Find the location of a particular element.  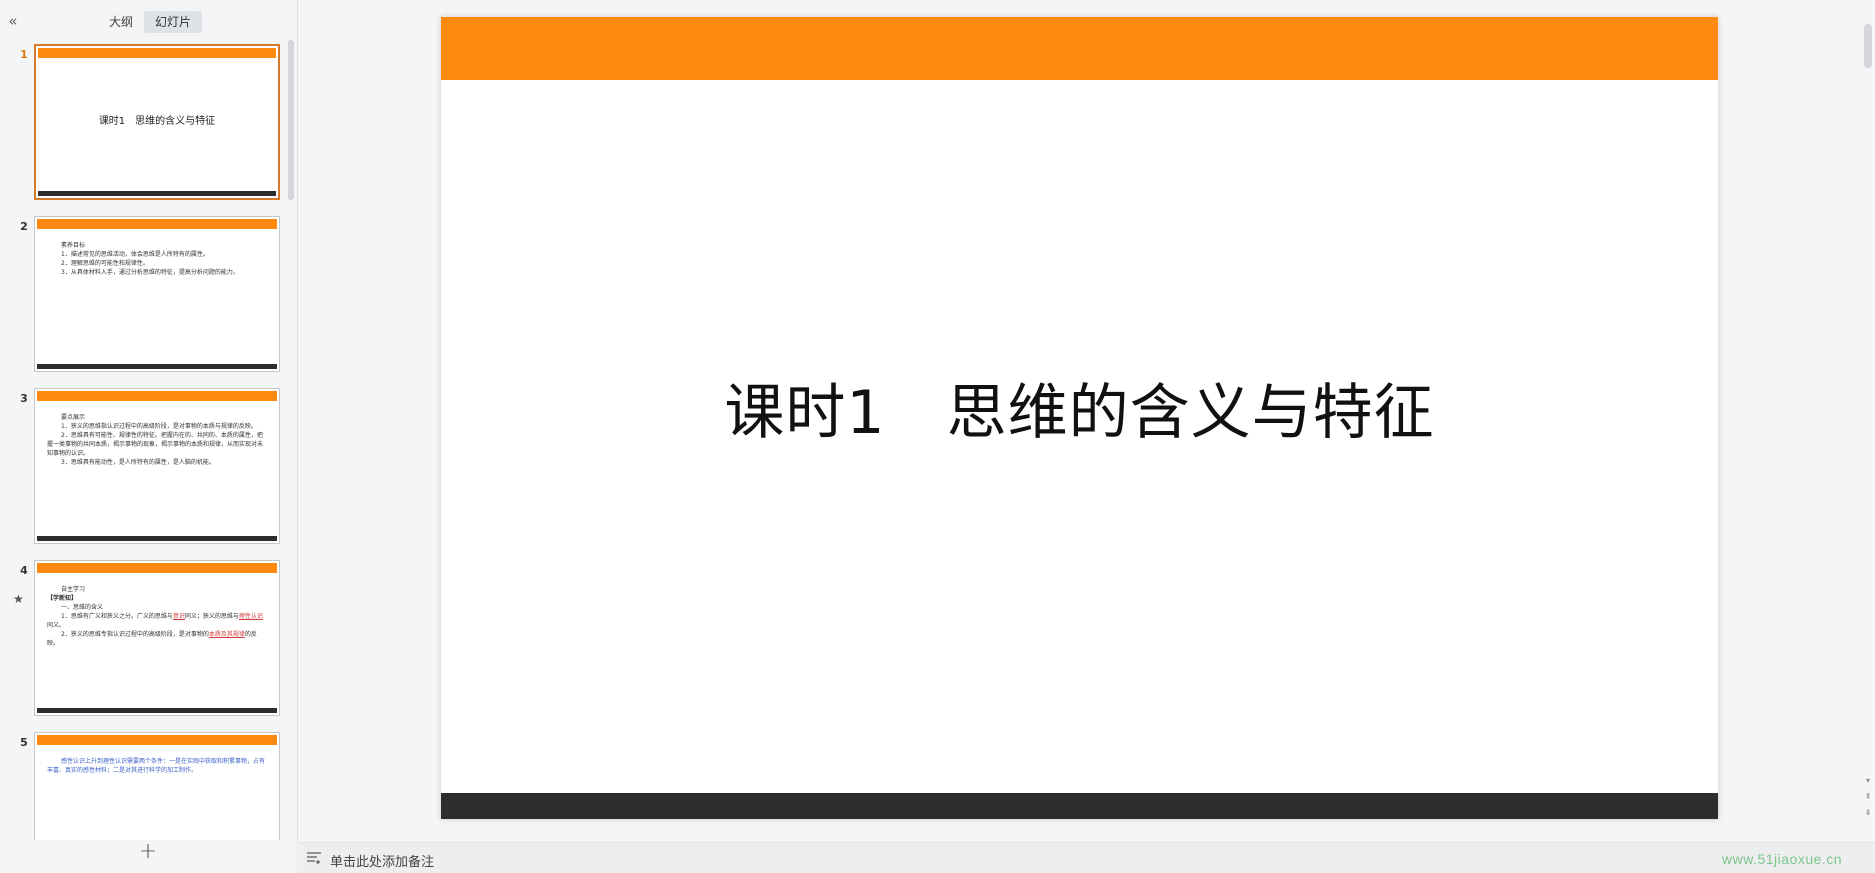

slide-number: 1 is located at coordinates (24, 54).